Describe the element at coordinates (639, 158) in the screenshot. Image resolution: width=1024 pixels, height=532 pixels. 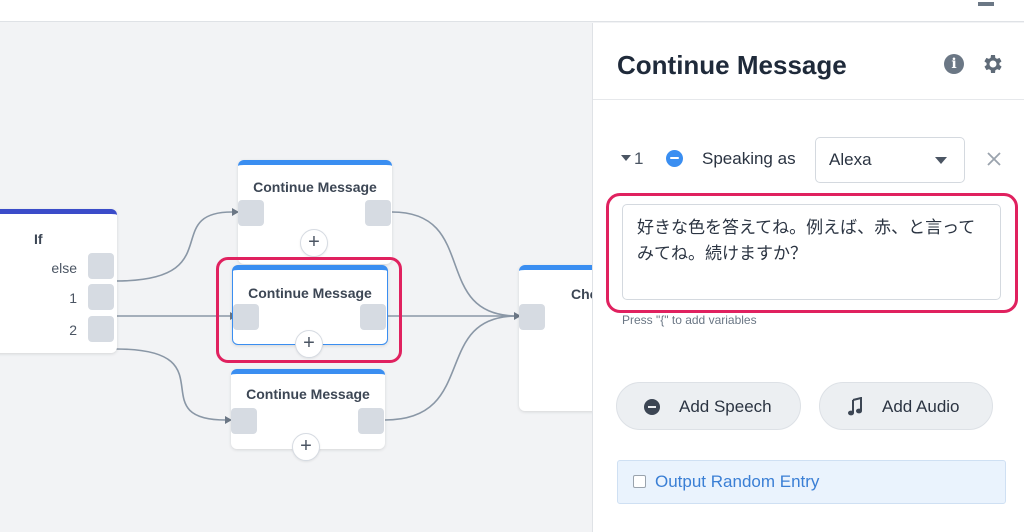
I see `step-number: 1` at that location.